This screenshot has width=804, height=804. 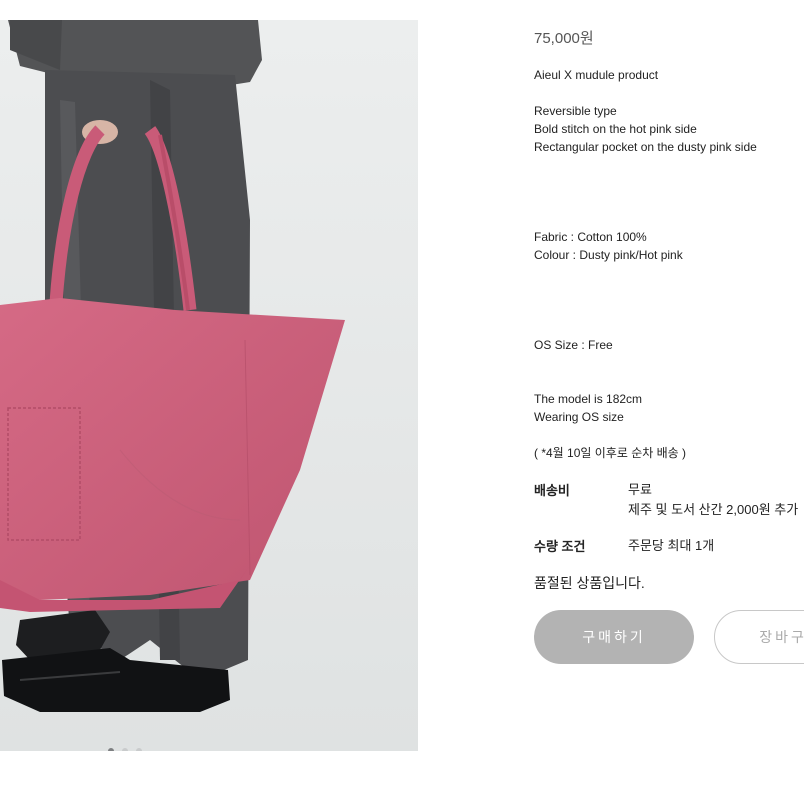 I want to click on quantity-row: 수량 조건 주문당 최대 1개, so click(x=669, y=547).